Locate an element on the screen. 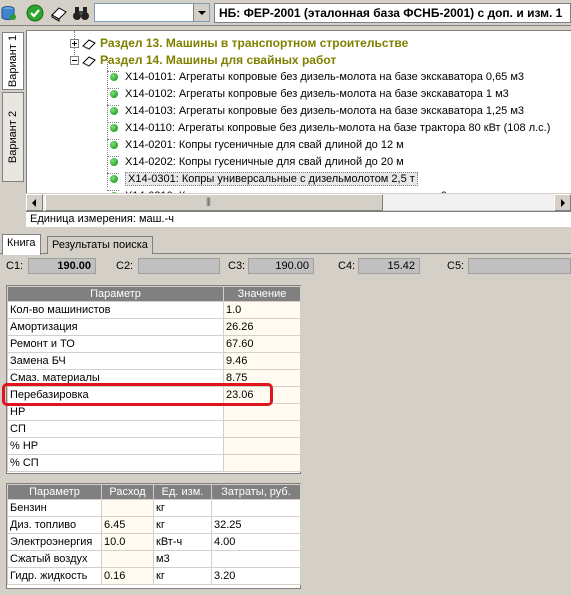  param-name: Кол-во машинистов is located at coordinates (115, 310).